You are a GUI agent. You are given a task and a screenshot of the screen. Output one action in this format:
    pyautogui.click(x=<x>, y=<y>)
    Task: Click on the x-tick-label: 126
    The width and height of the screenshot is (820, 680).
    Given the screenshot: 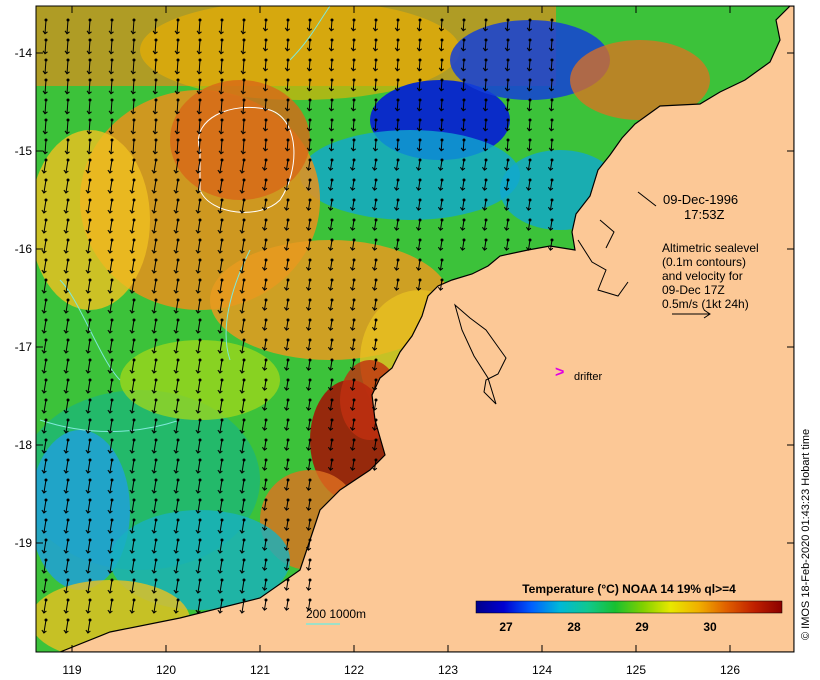 What is the action you would take?
    pyautogui.click(x=730, y=670)
    